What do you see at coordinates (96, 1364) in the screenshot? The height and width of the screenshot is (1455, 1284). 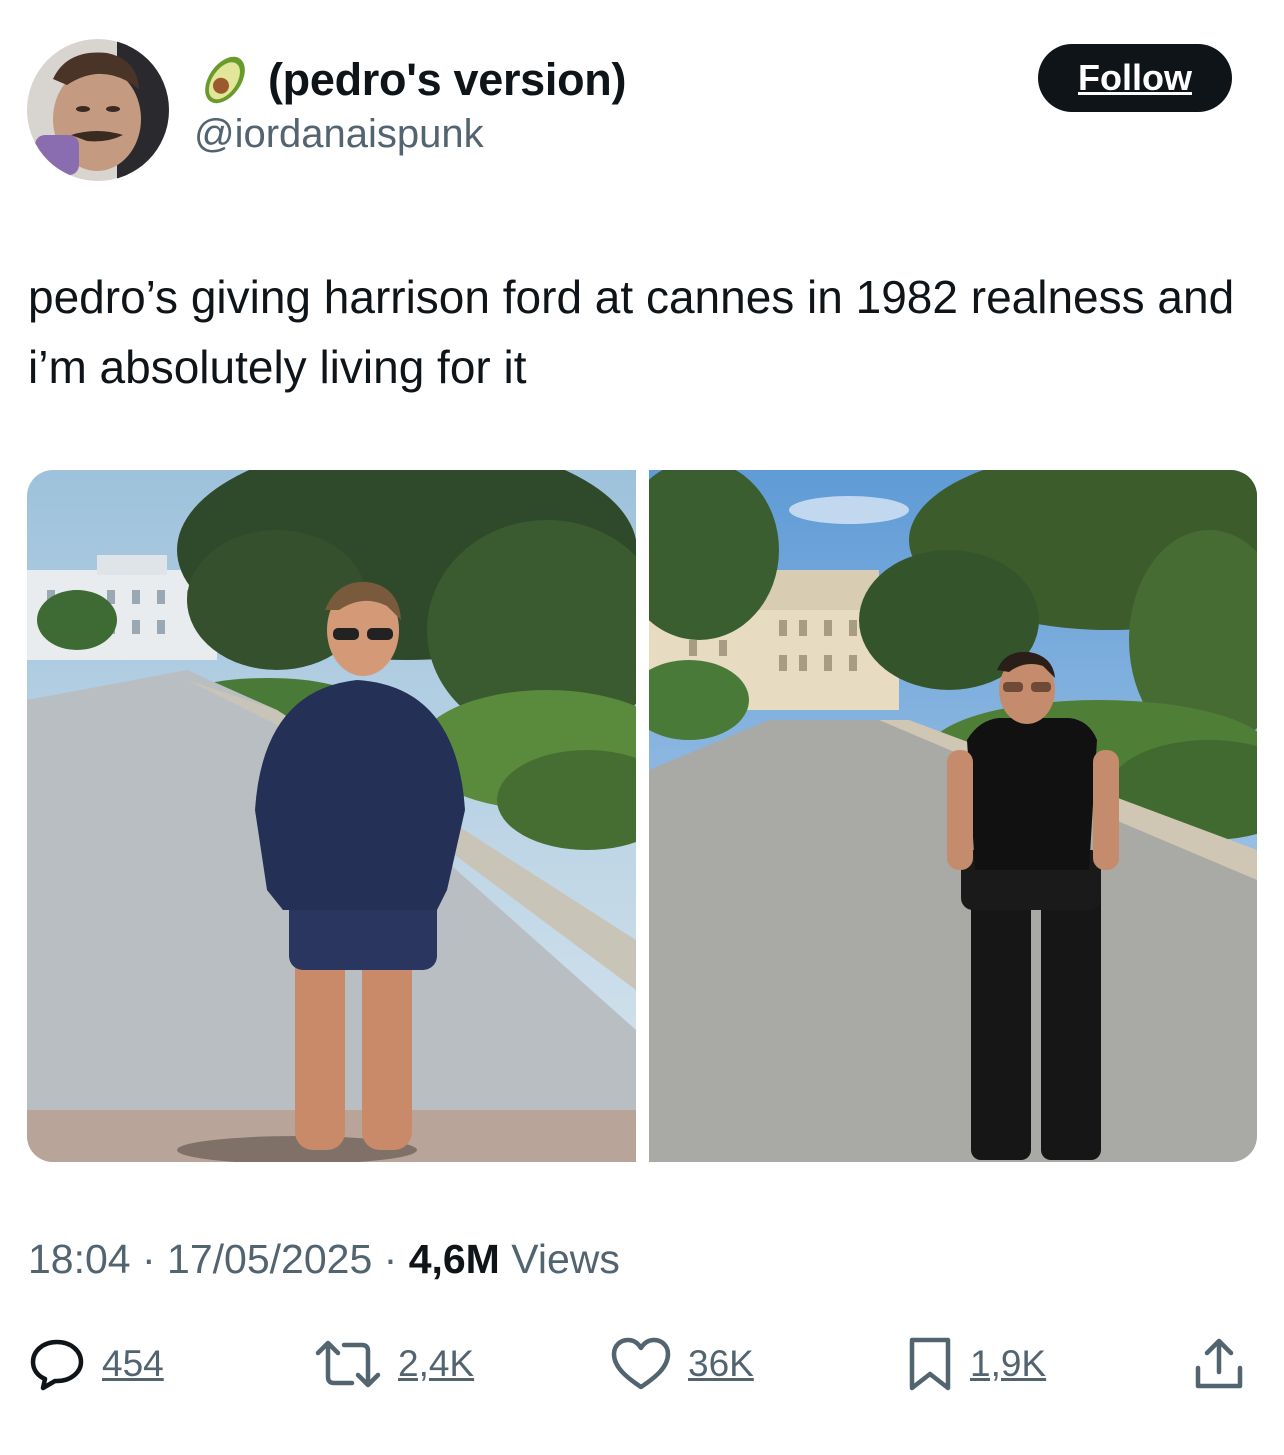 I see `reply-button: 454` at bounding box center [96, 1364].